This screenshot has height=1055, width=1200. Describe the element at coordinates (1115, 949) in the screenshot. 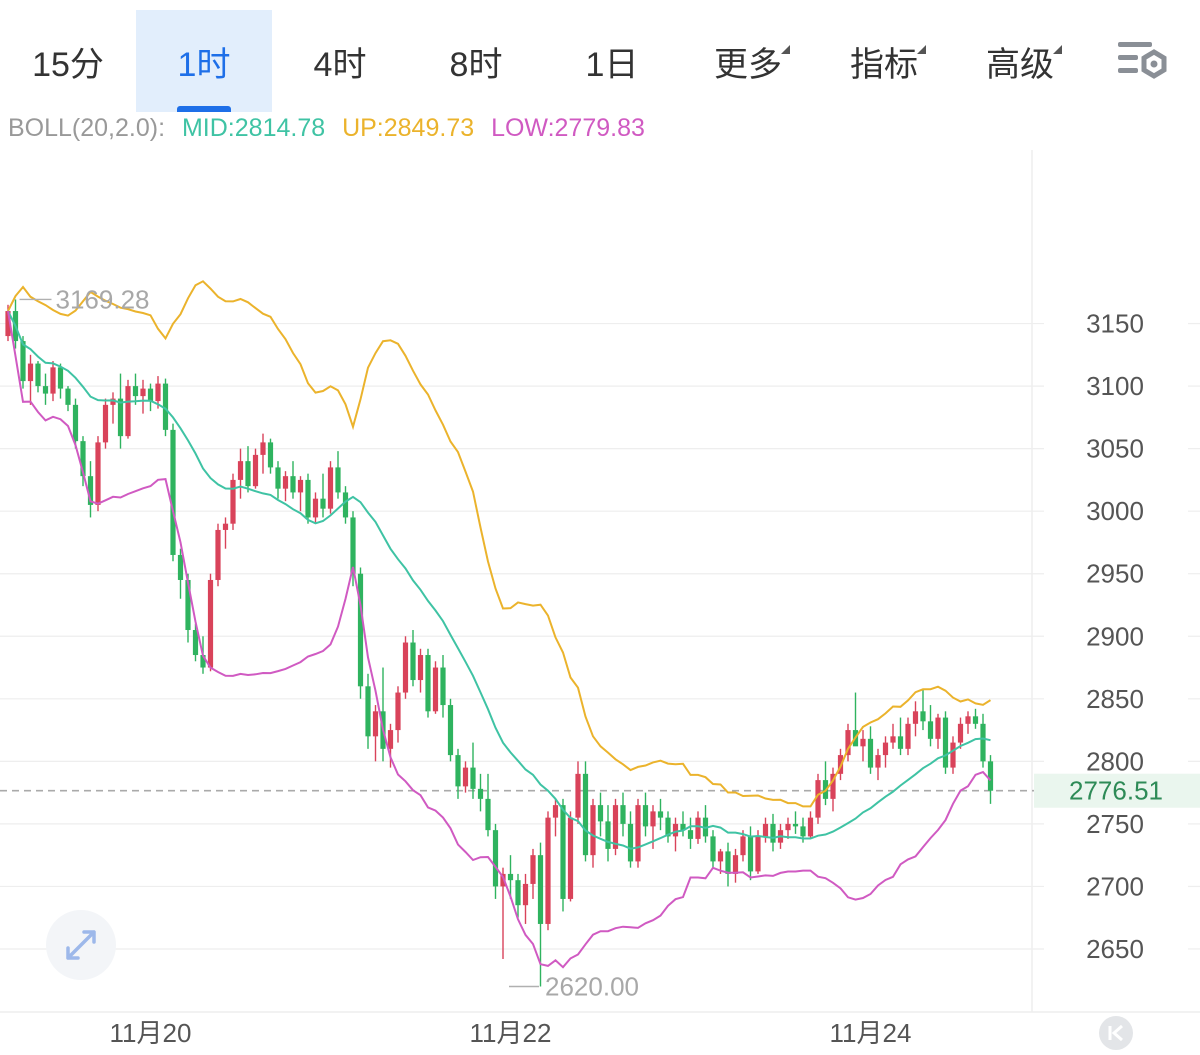

I see `y-tick-label: 2650` at that location.